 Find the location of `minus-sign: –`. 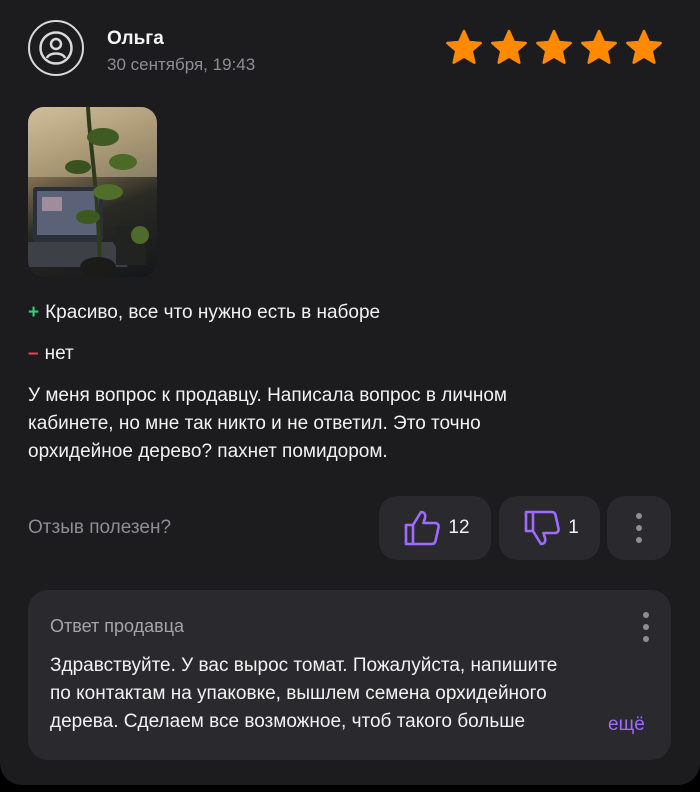

minus-sign: – is located at coordinates (33, 353).